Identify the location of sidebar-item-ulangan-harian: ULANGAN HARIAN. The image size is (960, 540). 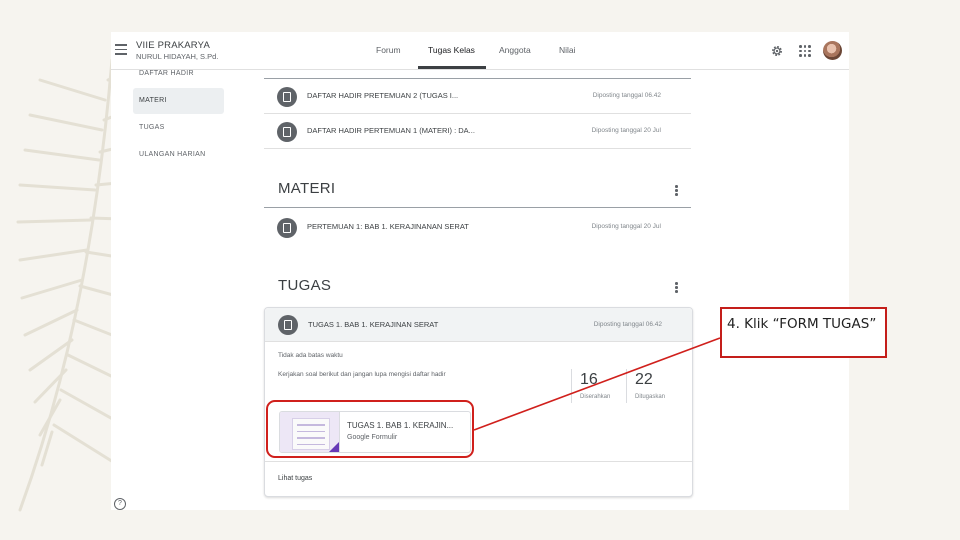
(172, 154).